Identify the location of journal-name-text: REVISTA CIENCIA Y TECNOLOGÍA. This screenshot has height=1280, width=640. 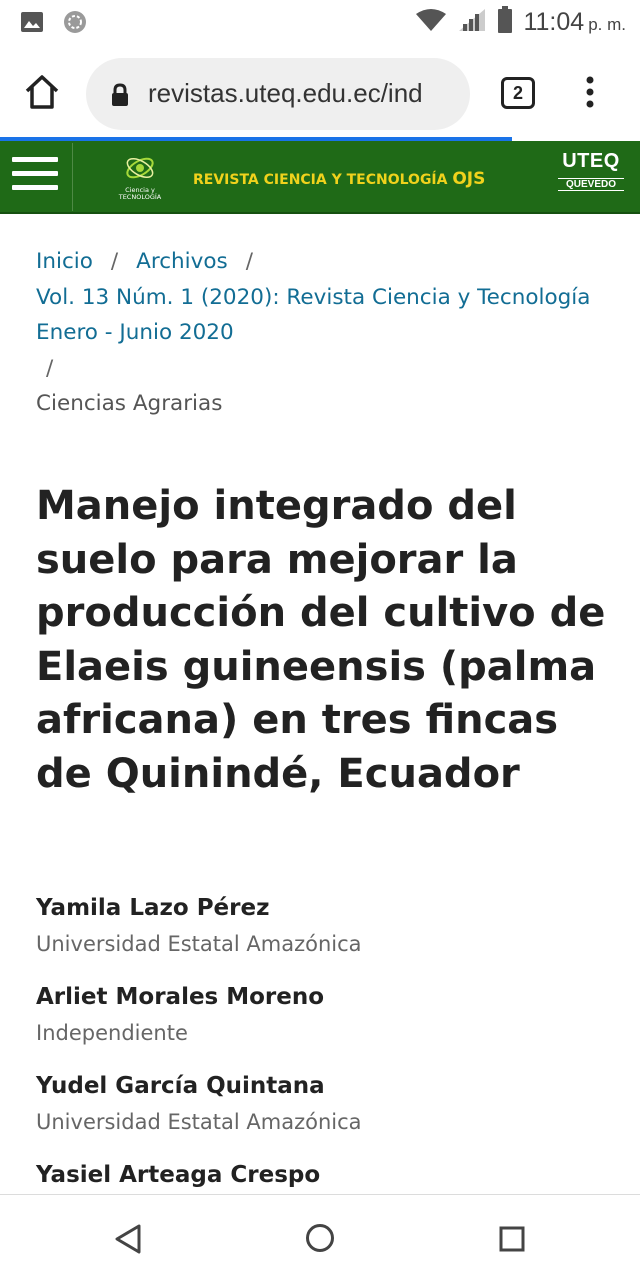
(320, 180).